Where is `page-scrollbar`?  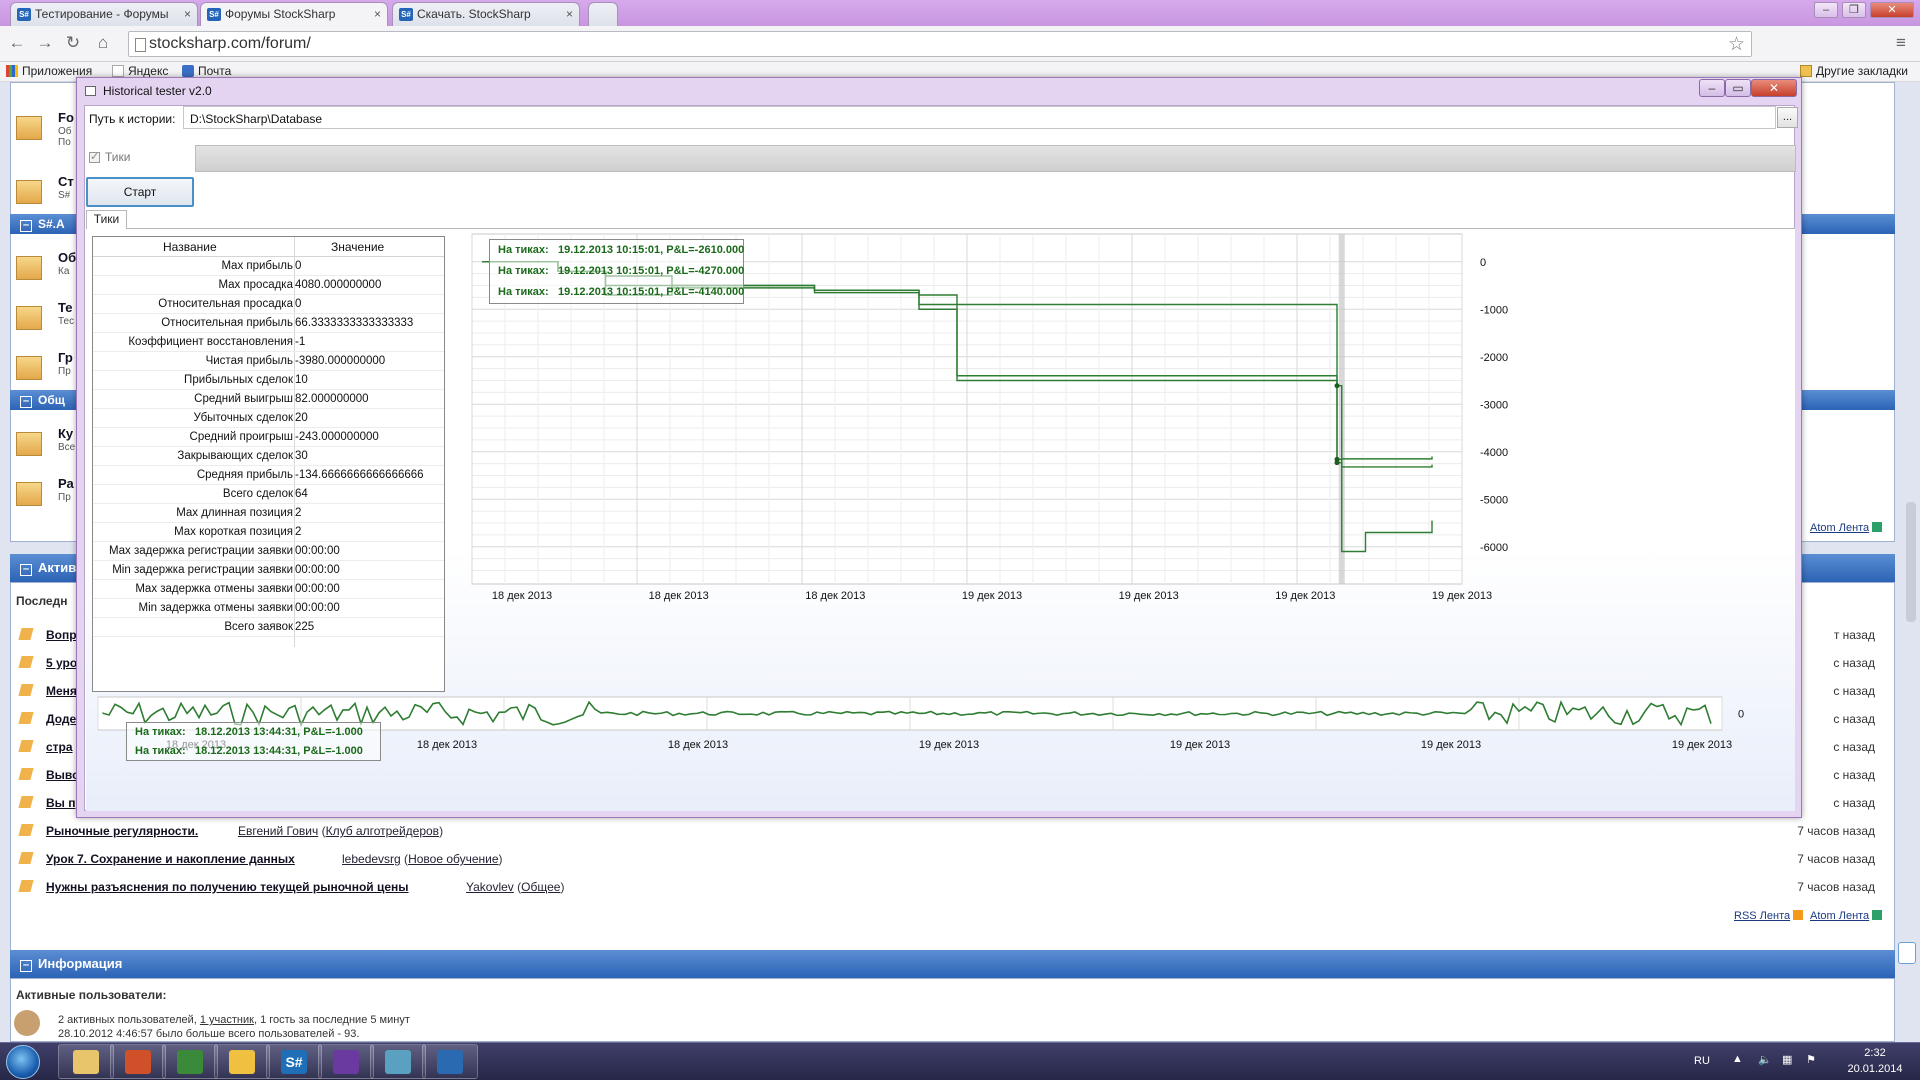 page-scrollbar is located at coordinates (1911, 562).